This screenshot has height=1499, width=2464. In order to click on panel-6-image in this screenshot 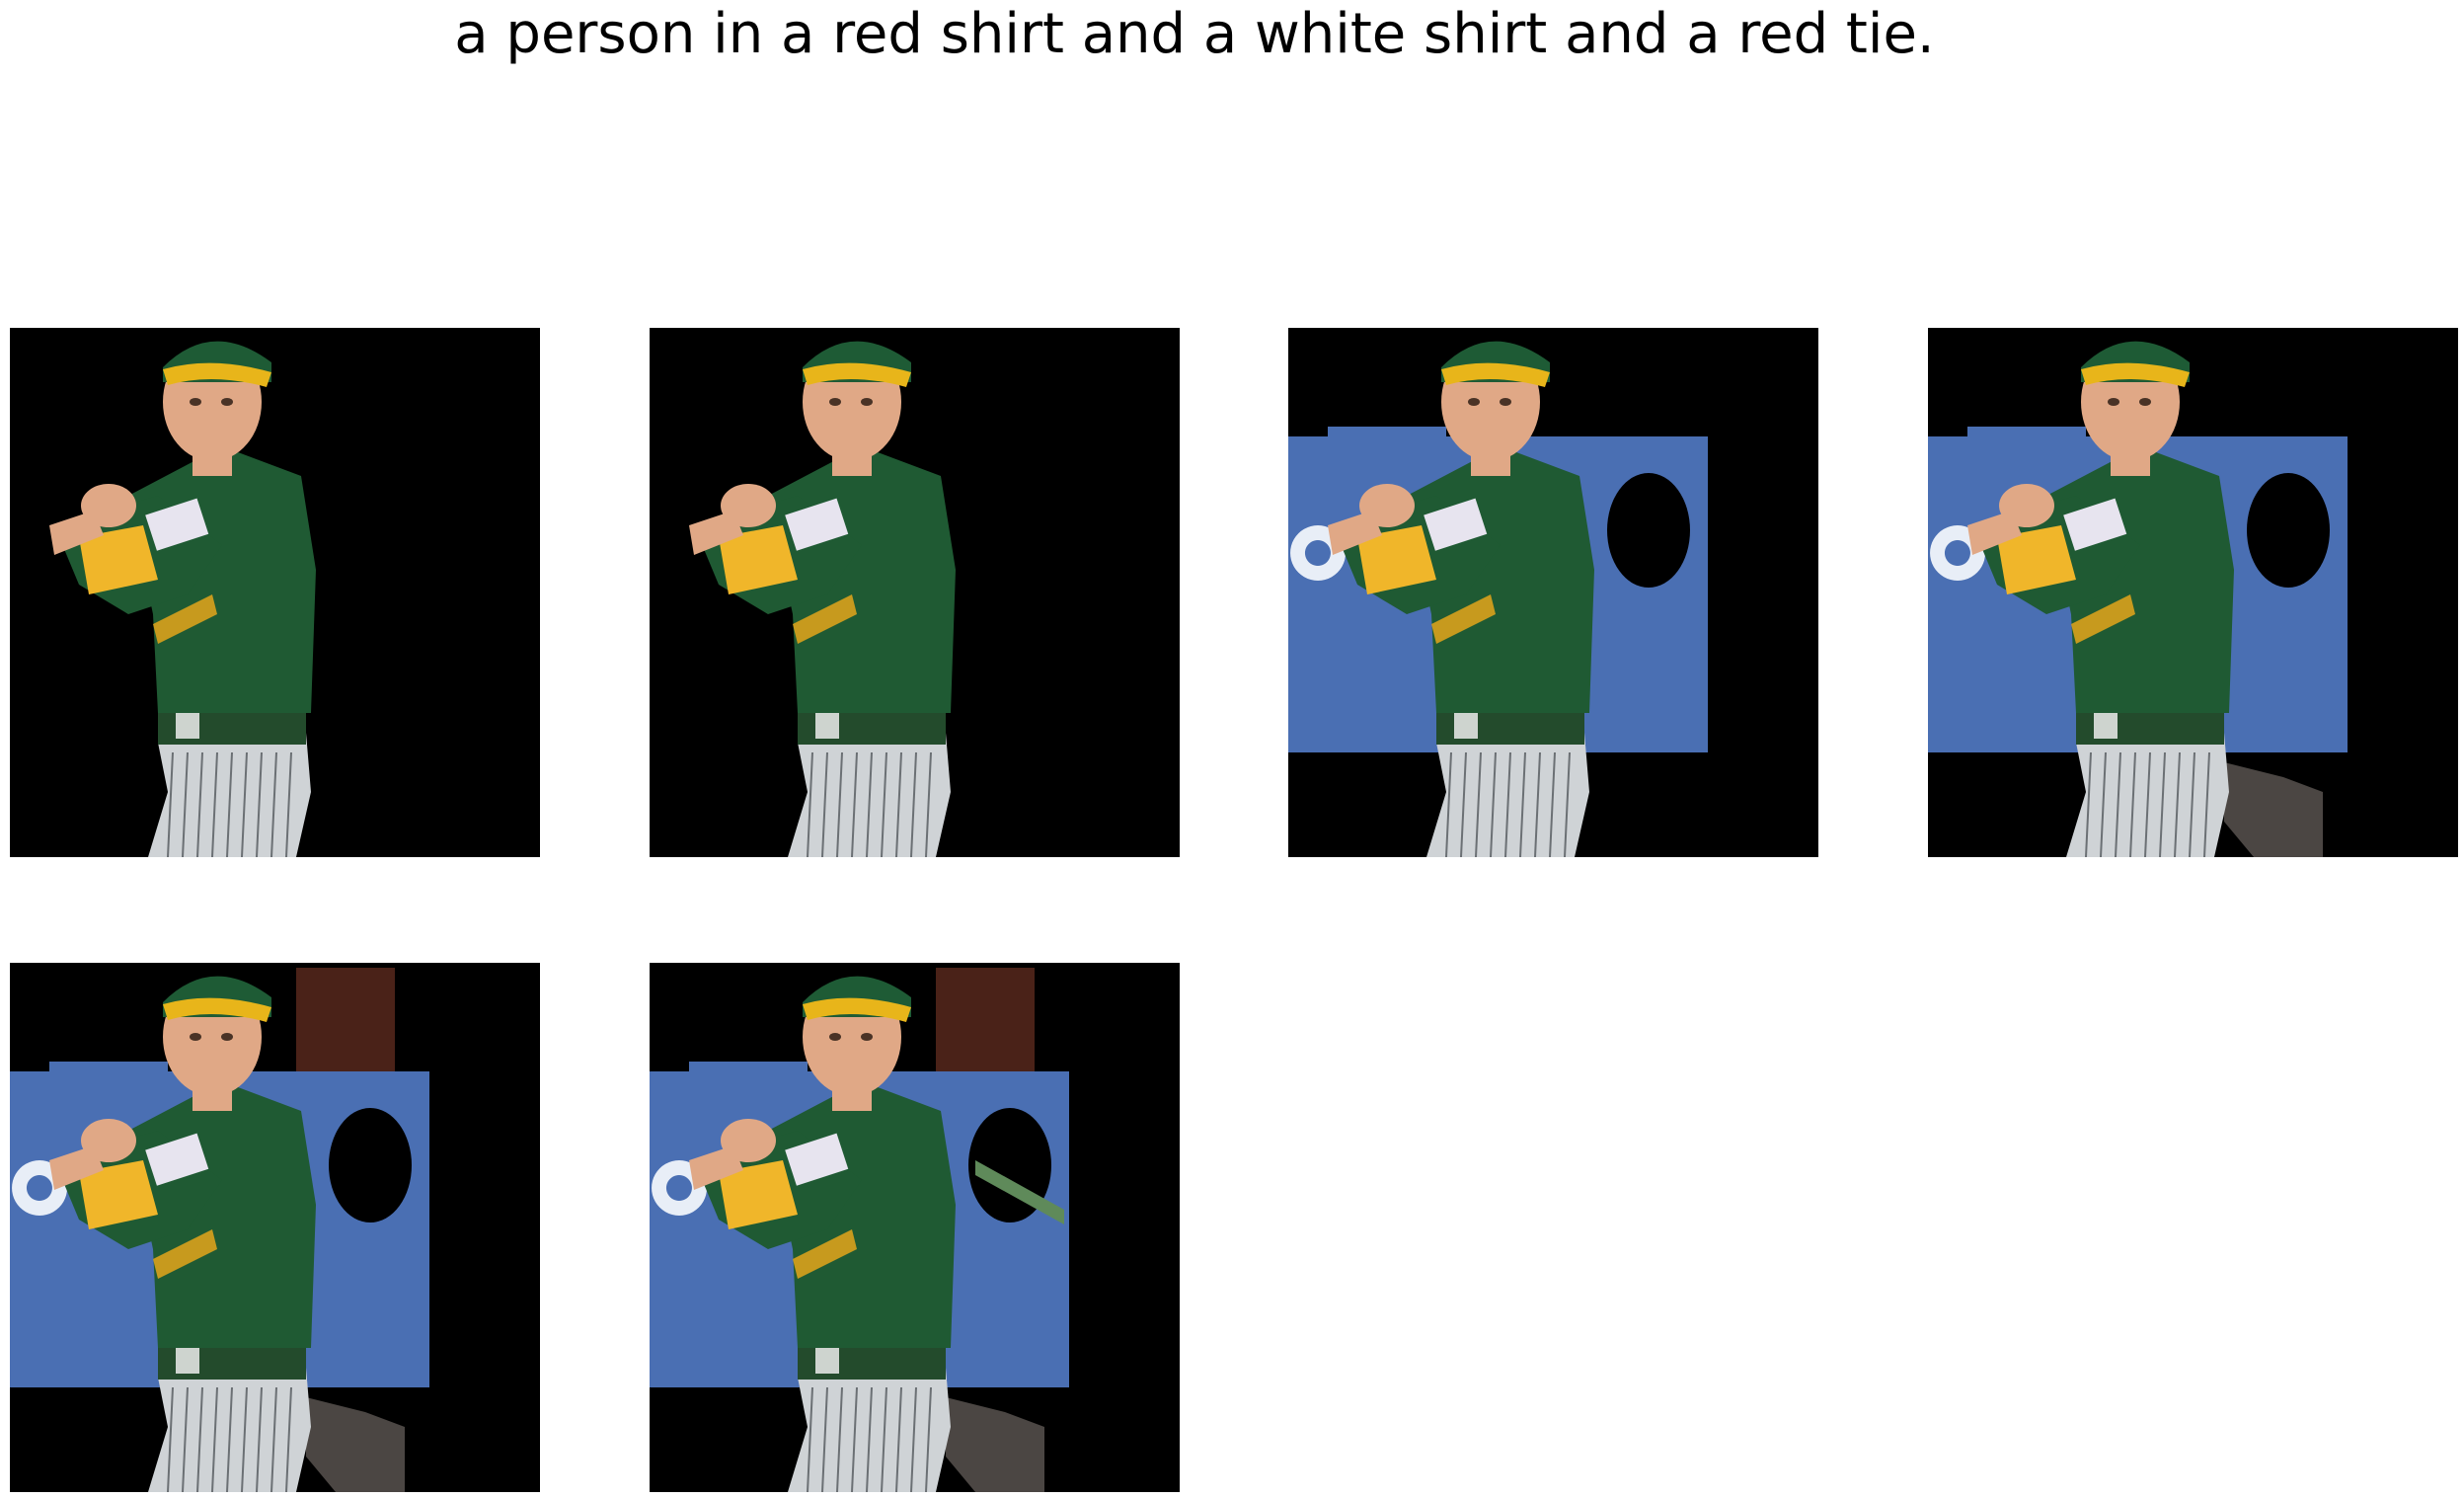, I will do `click(859, 1230)`.